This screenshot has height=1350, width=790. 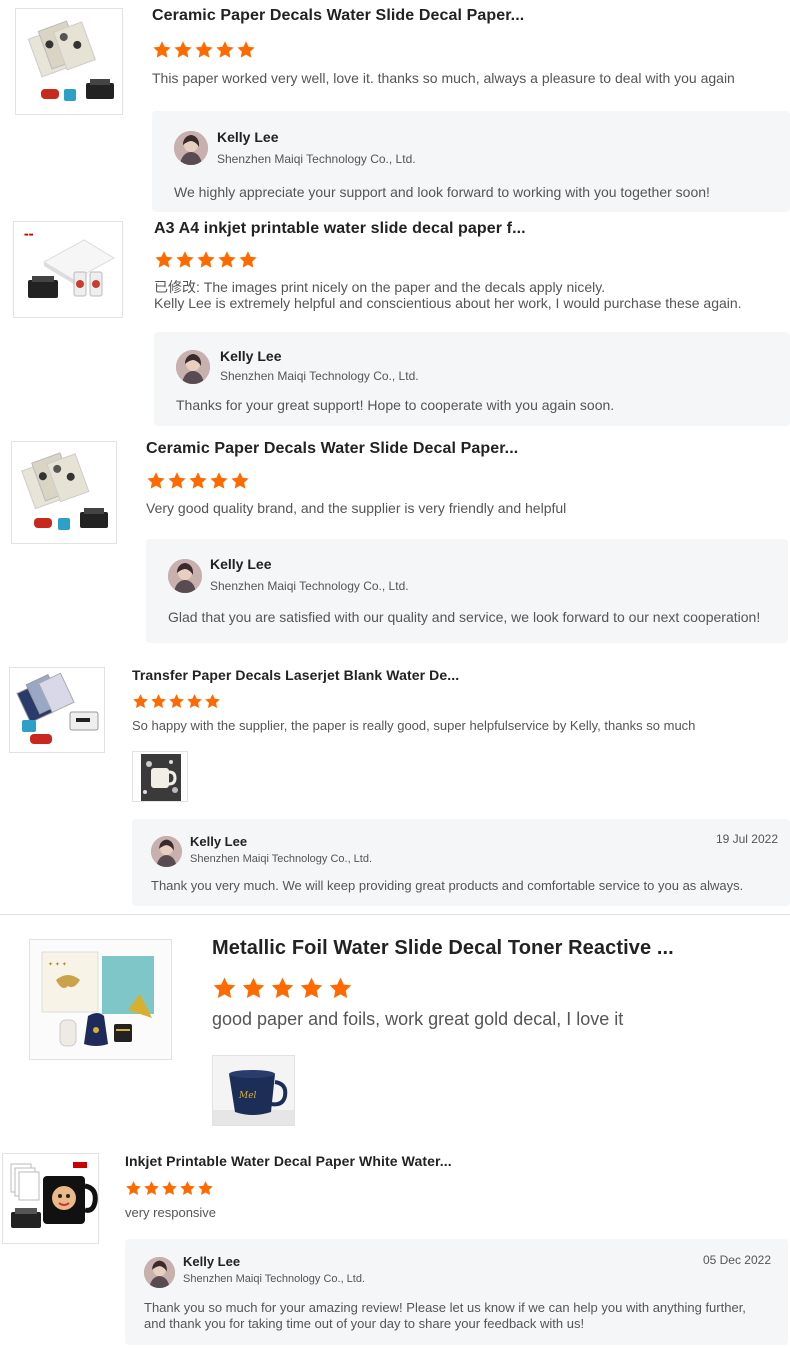 What do you see at coordinates (736, 1260) in the screenshot?
I see `reply-date: 05 Dec 2022` at bounding box center [736, 1260].